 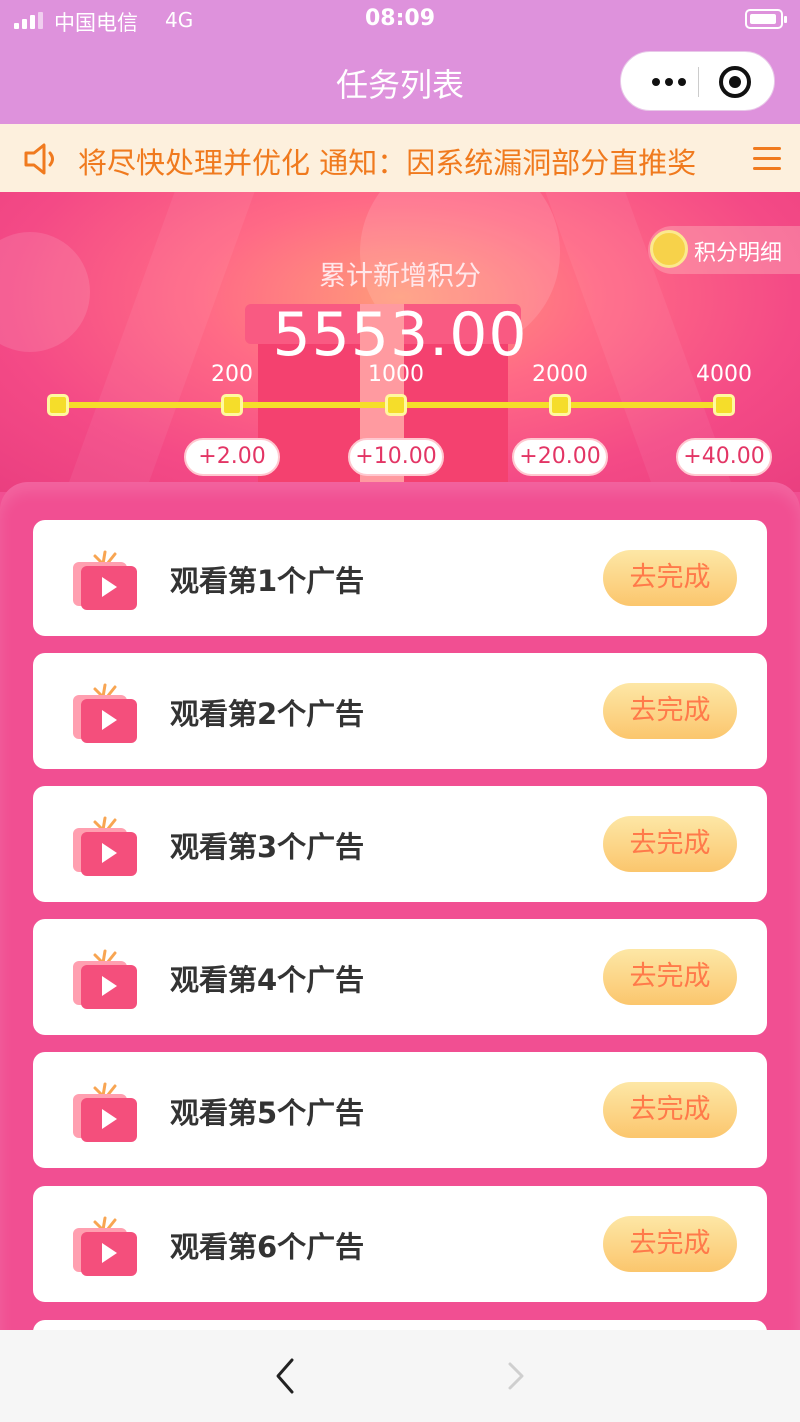 I want to click on task-card: 观看第3个广告 去完成, so click(x=400, y=844).